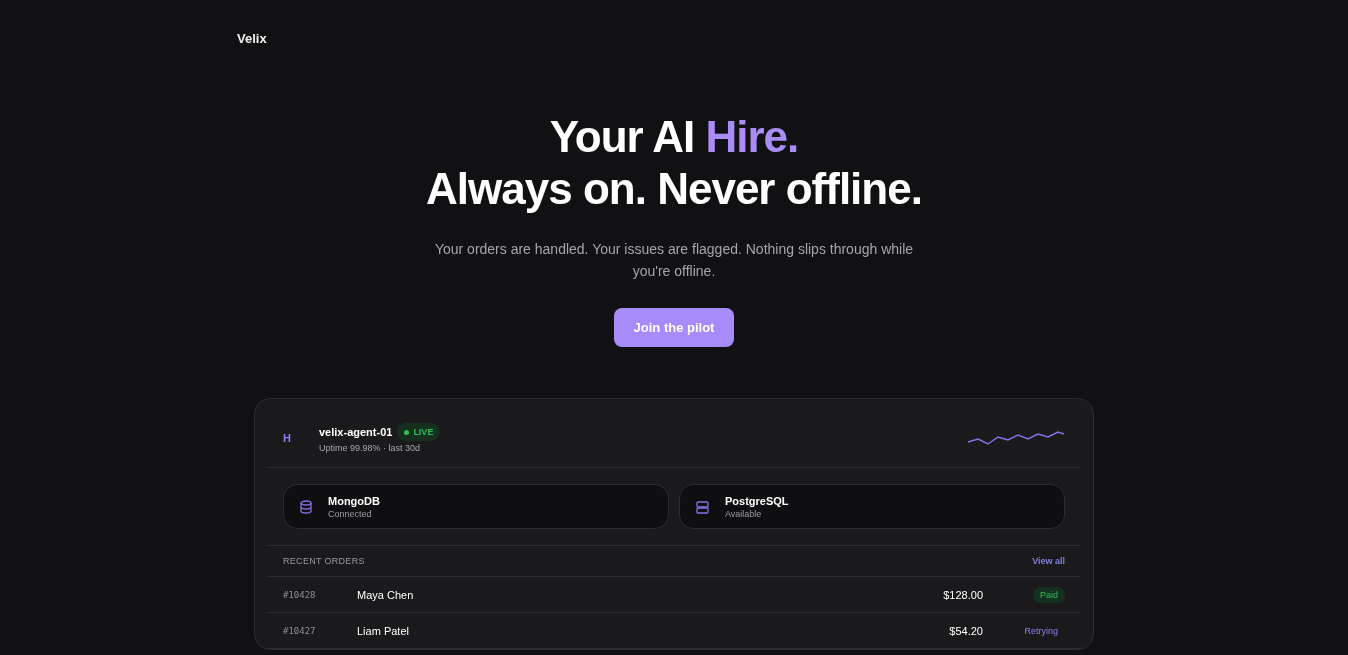  Describe the element at coordinates (300, 594) in the screenshot. I see `order-id: #10428` at that location.